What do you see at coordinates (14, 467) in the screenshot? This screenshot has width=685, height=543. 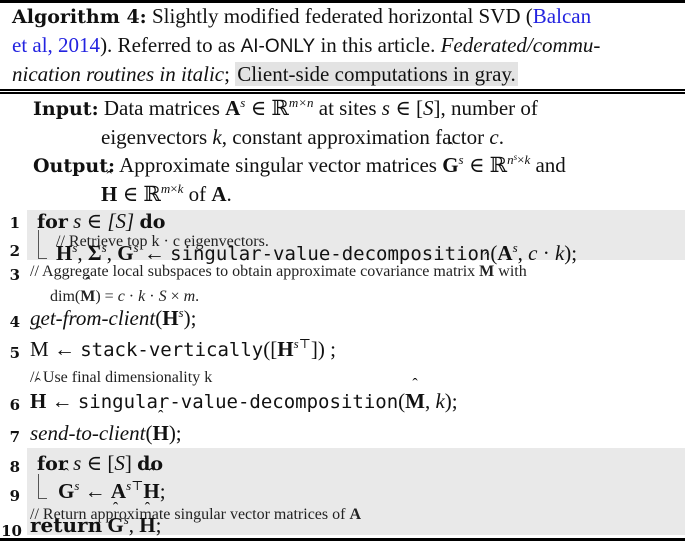 I see `line-number: 8` at bounding box center [14, 467].